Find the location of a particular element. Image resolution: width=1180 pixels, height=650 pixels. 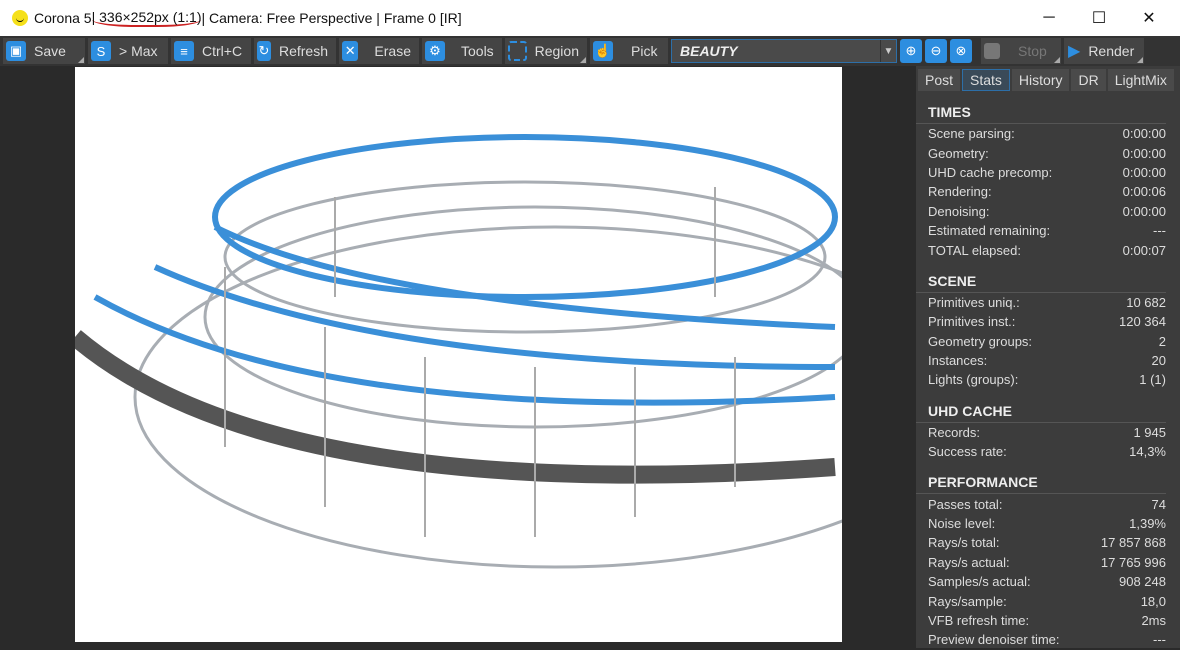

stat-label: Rays/sample: is located at coordinates (967, 601).